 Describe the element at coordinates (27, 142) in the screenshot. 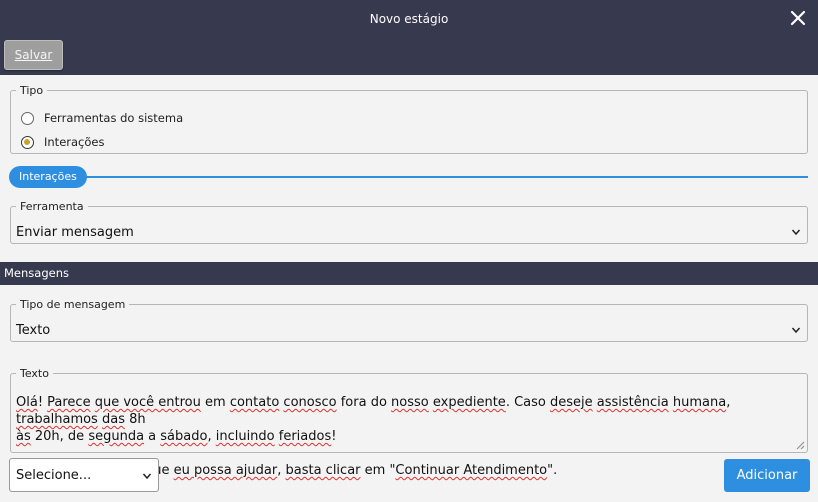

I see `radio-button-checked` at that location.